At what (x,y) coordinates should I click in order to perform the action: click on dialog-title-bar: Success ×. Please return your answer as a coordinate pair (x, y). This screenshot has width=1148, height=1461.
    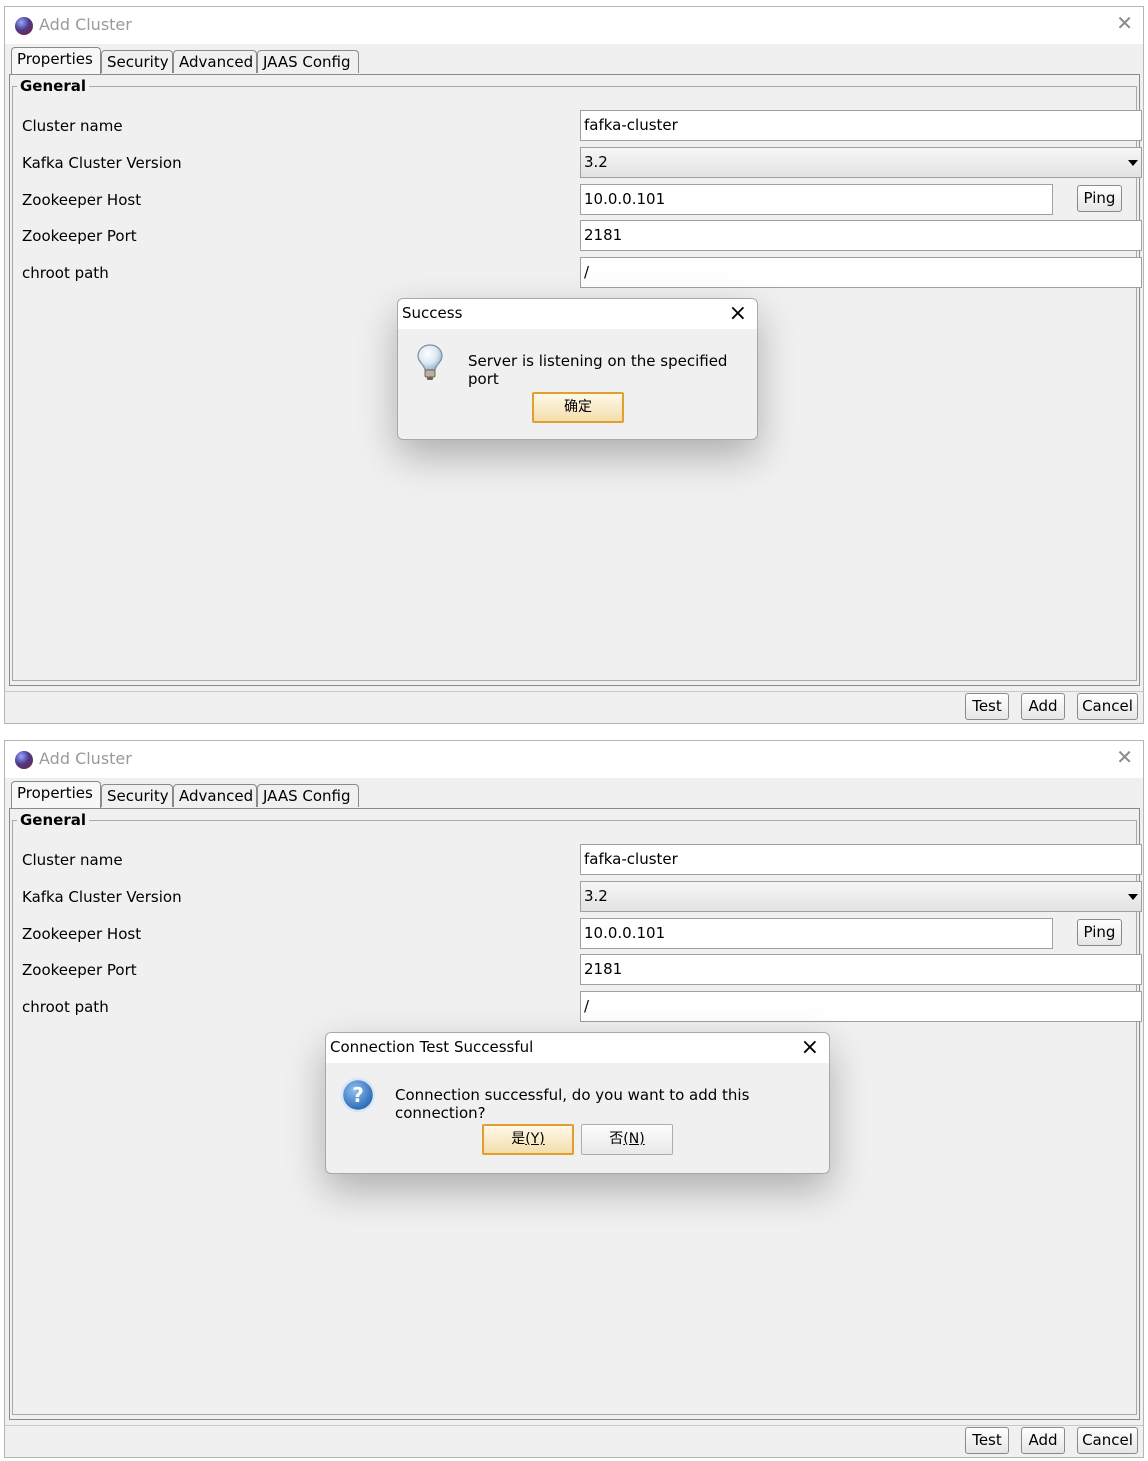
    Looking at the image, I should click on (577, 314).